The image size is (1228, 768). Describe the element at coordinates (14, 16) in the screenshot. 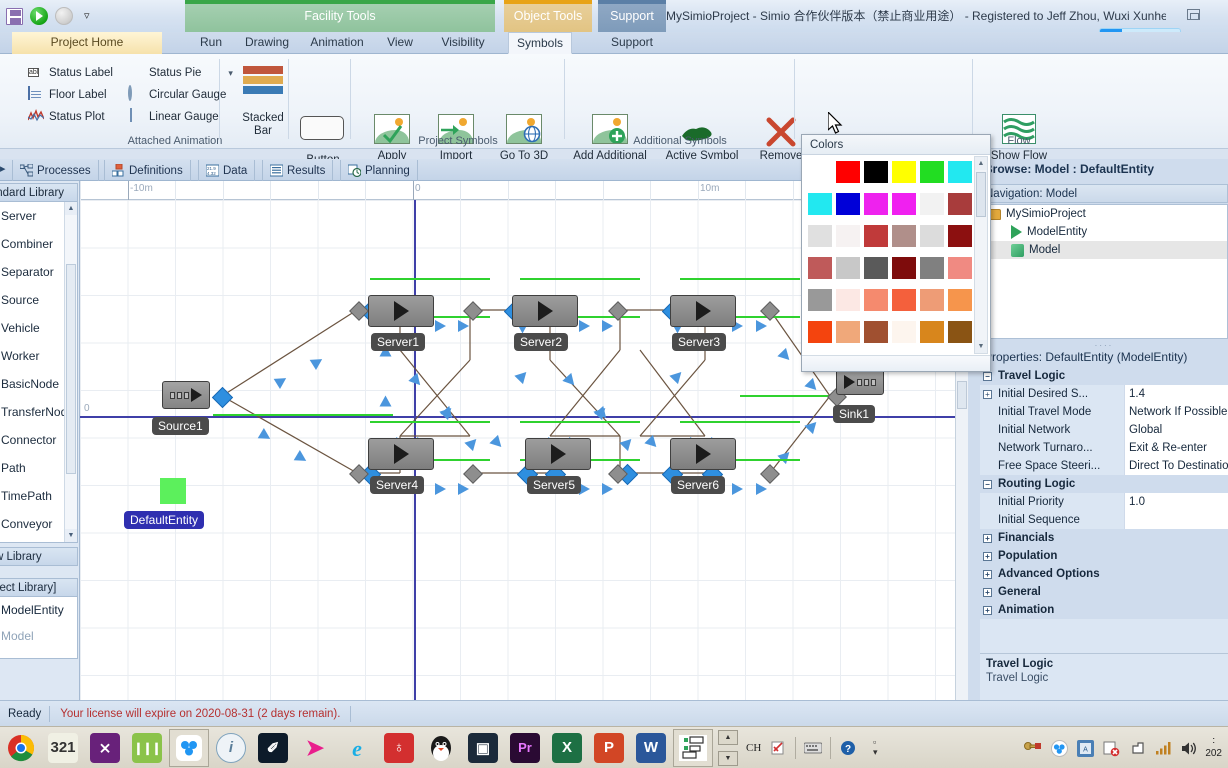

I see `save-icon` at that location.